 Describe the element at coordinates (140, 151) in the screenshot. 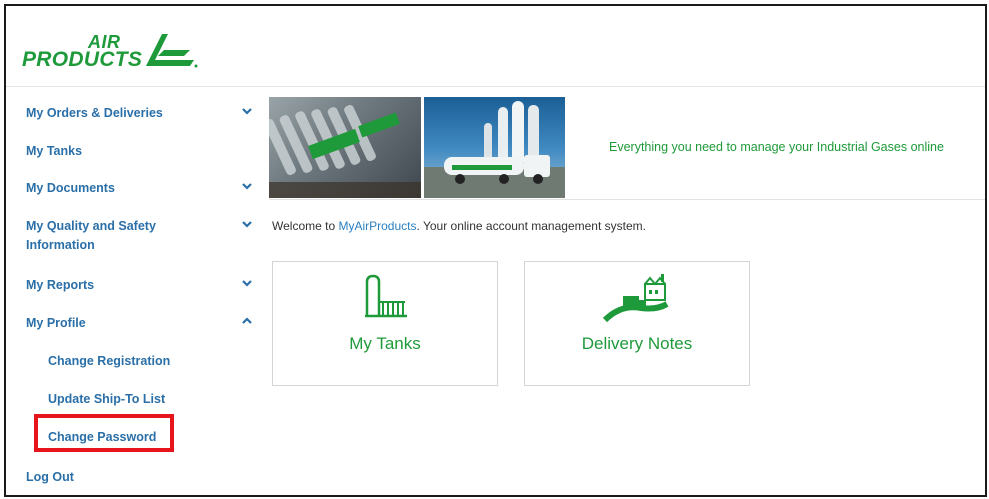

I see `nav-item-my-tanks: My Tanks` at that location.